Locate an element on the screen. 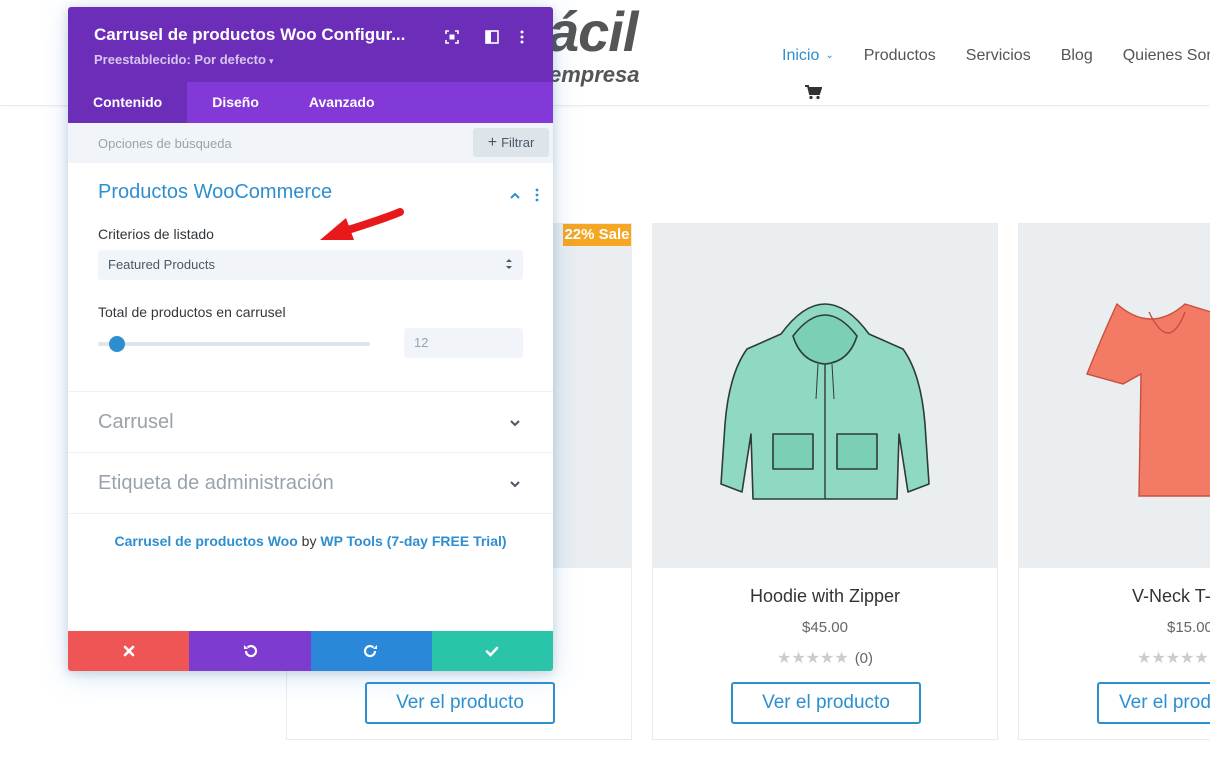 Image resolution: width=1210 pixels, height=778 pixels. nav-item-label: Inicio is located at coordinates (801, 55).